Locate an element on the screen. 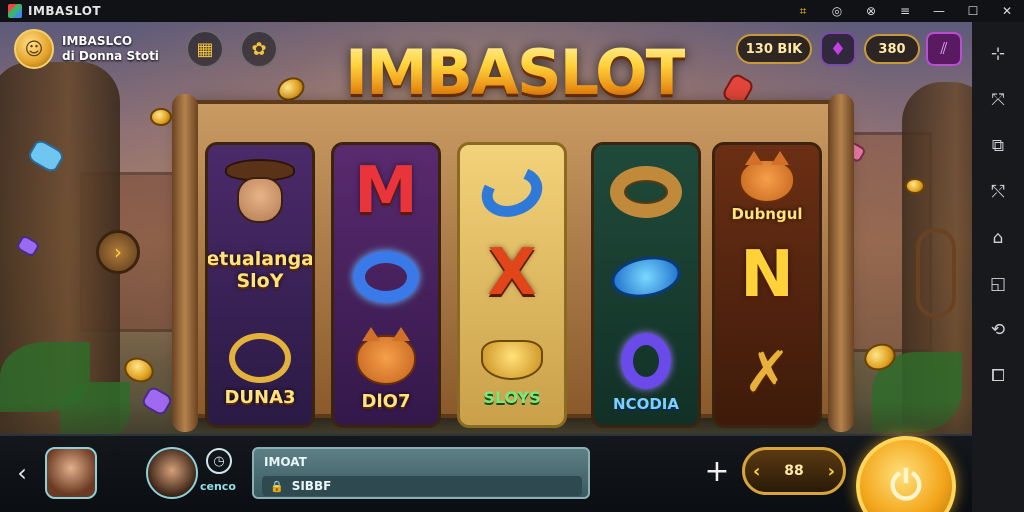 The width and height of the screenshot is (1024, 512). info-field-value: SIBBF is located at coordinates (311, 486).